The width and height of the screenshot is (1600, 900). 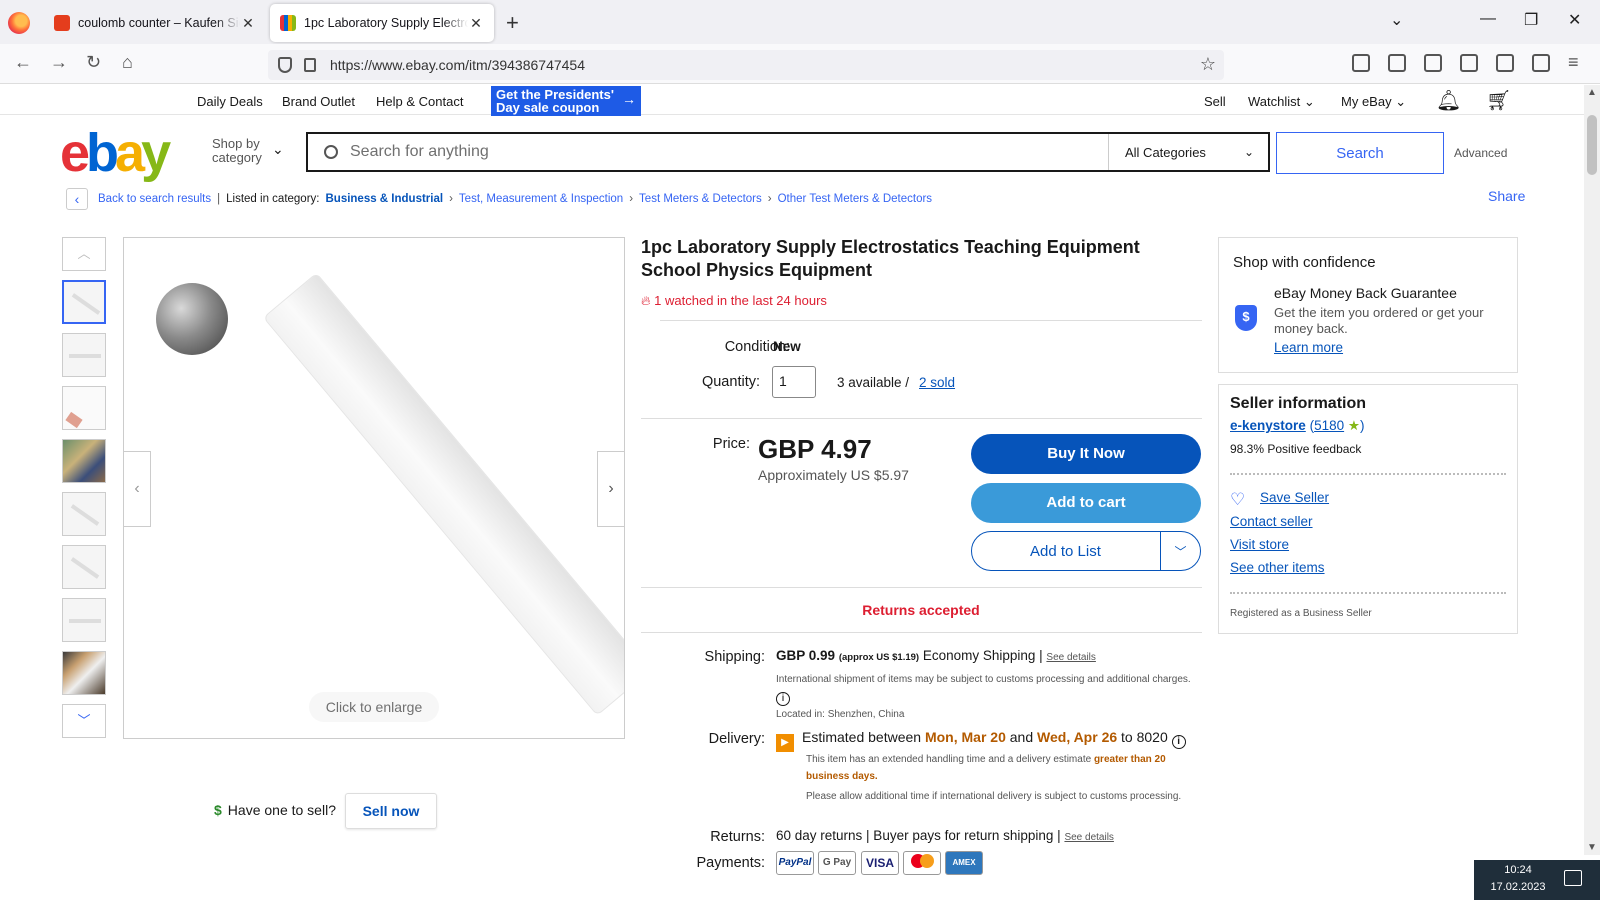 I want to click on notification-center-icon, so click(x=1573, y=878).